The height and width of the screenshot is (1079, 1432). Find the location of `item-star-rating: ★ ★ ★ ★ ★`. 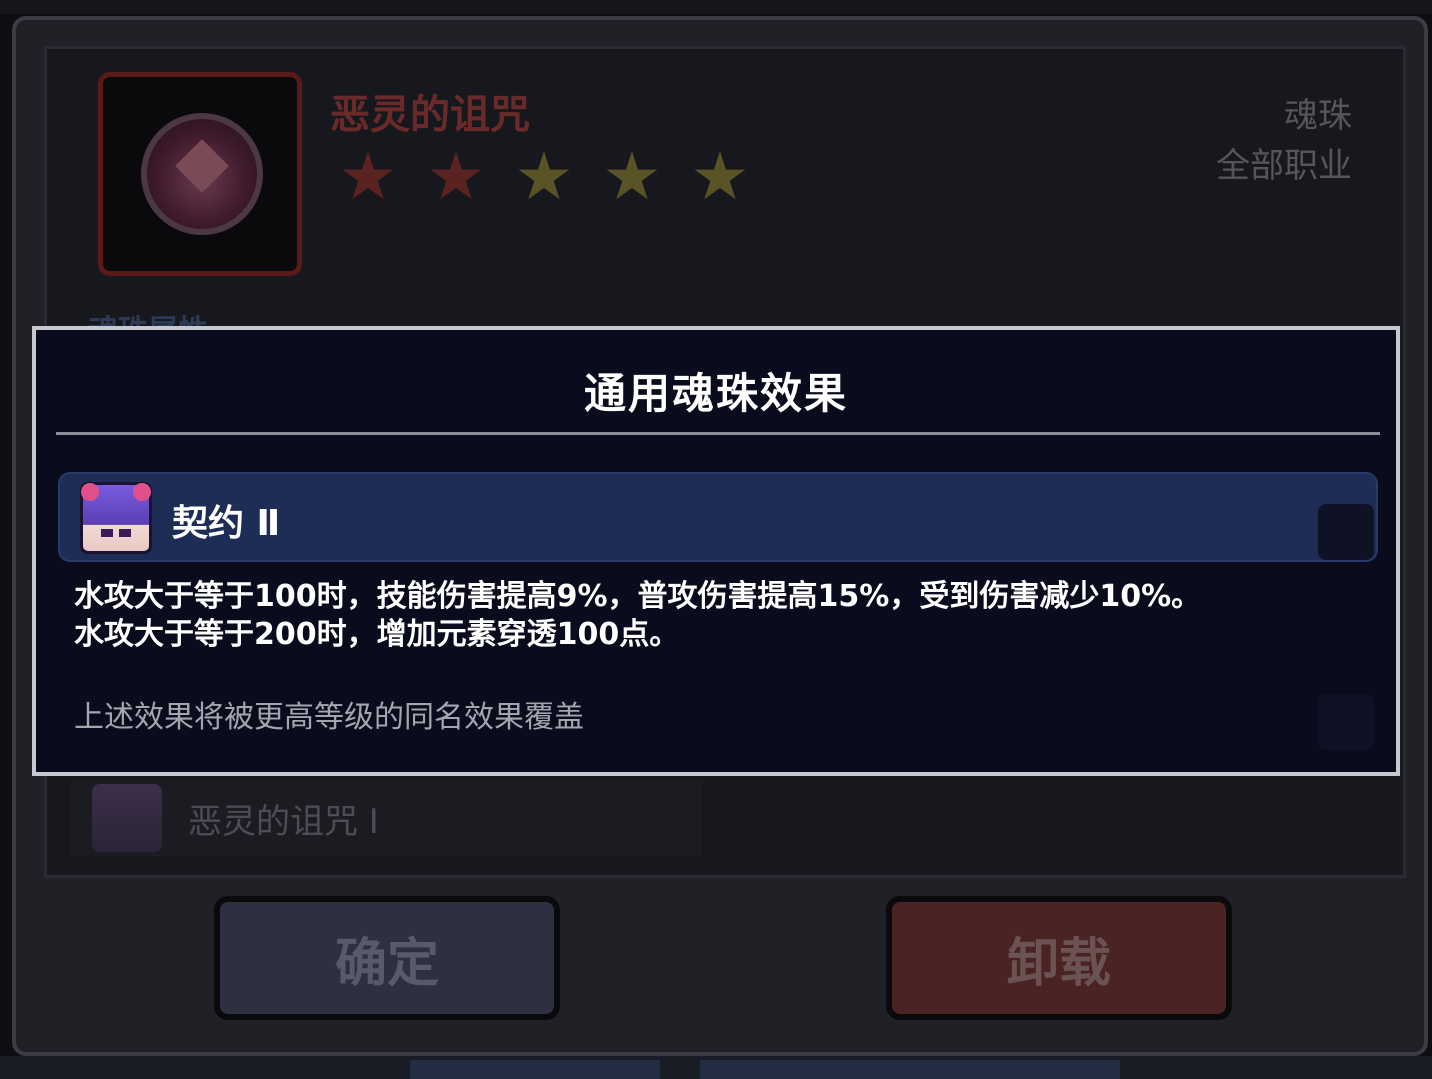

item-star-rating: ★ ★ ★ ★ ★ is located at coordinates (544, 177).